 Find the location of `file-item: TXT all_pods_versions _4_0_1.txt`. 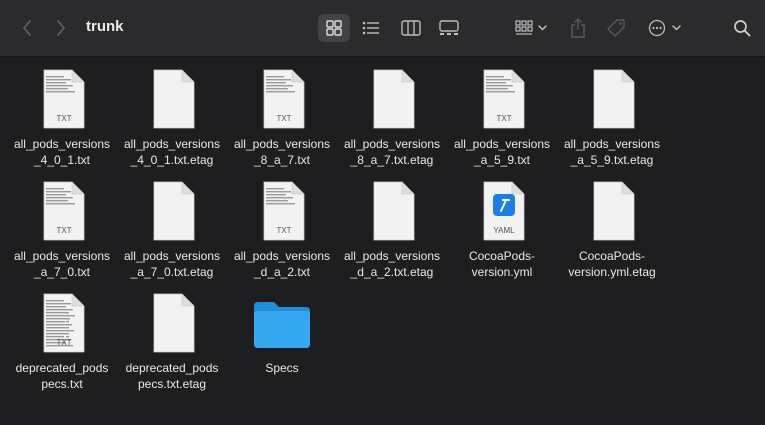

file-item: TXT all_pods_versions _4_0_1.txt is located at coordinates (62, 118).